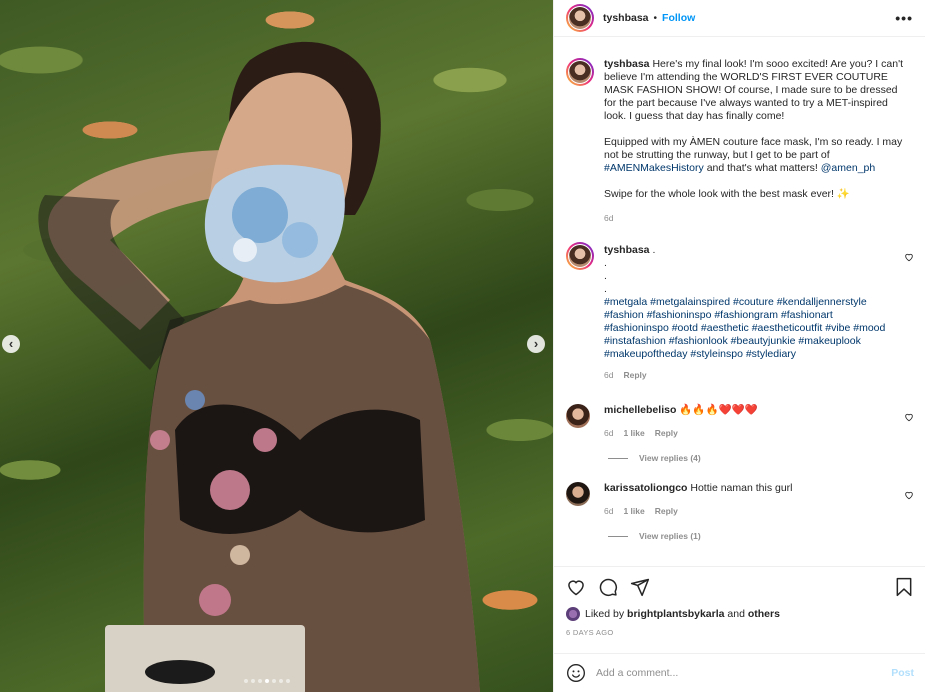 Image resolution: width=925 pixels, height=692 pixels. Describe the element at coordinates (904, 18) in the screenshot. I see `more-options-icon: •••` at that location.